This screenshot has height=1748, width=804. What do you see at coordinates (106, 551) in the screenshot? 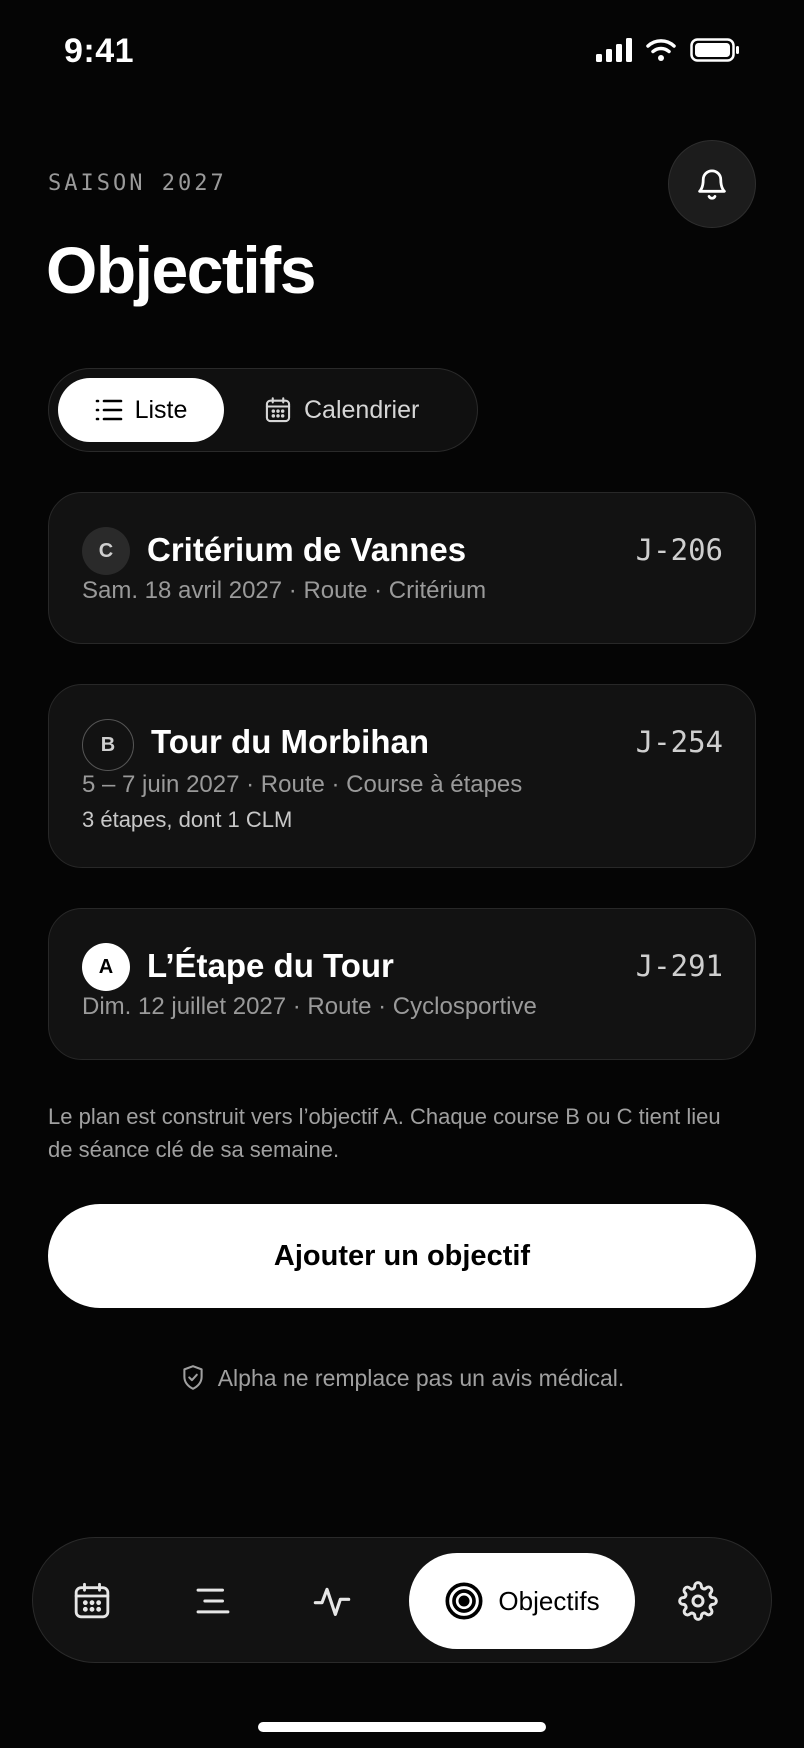
I see `priority-badge: C` at bounding box center [106, 551].